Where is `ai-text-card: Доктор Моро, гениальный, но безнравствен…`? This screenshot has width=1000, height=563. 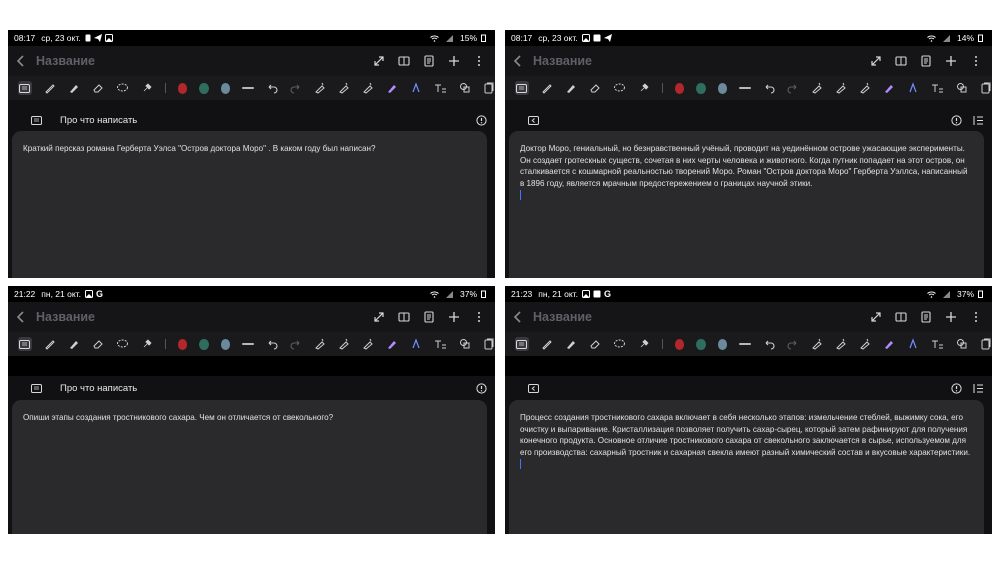
ai-text-card: Доктор Моро, гениальный, но безнравствен… is located at coordinates (746, 204).